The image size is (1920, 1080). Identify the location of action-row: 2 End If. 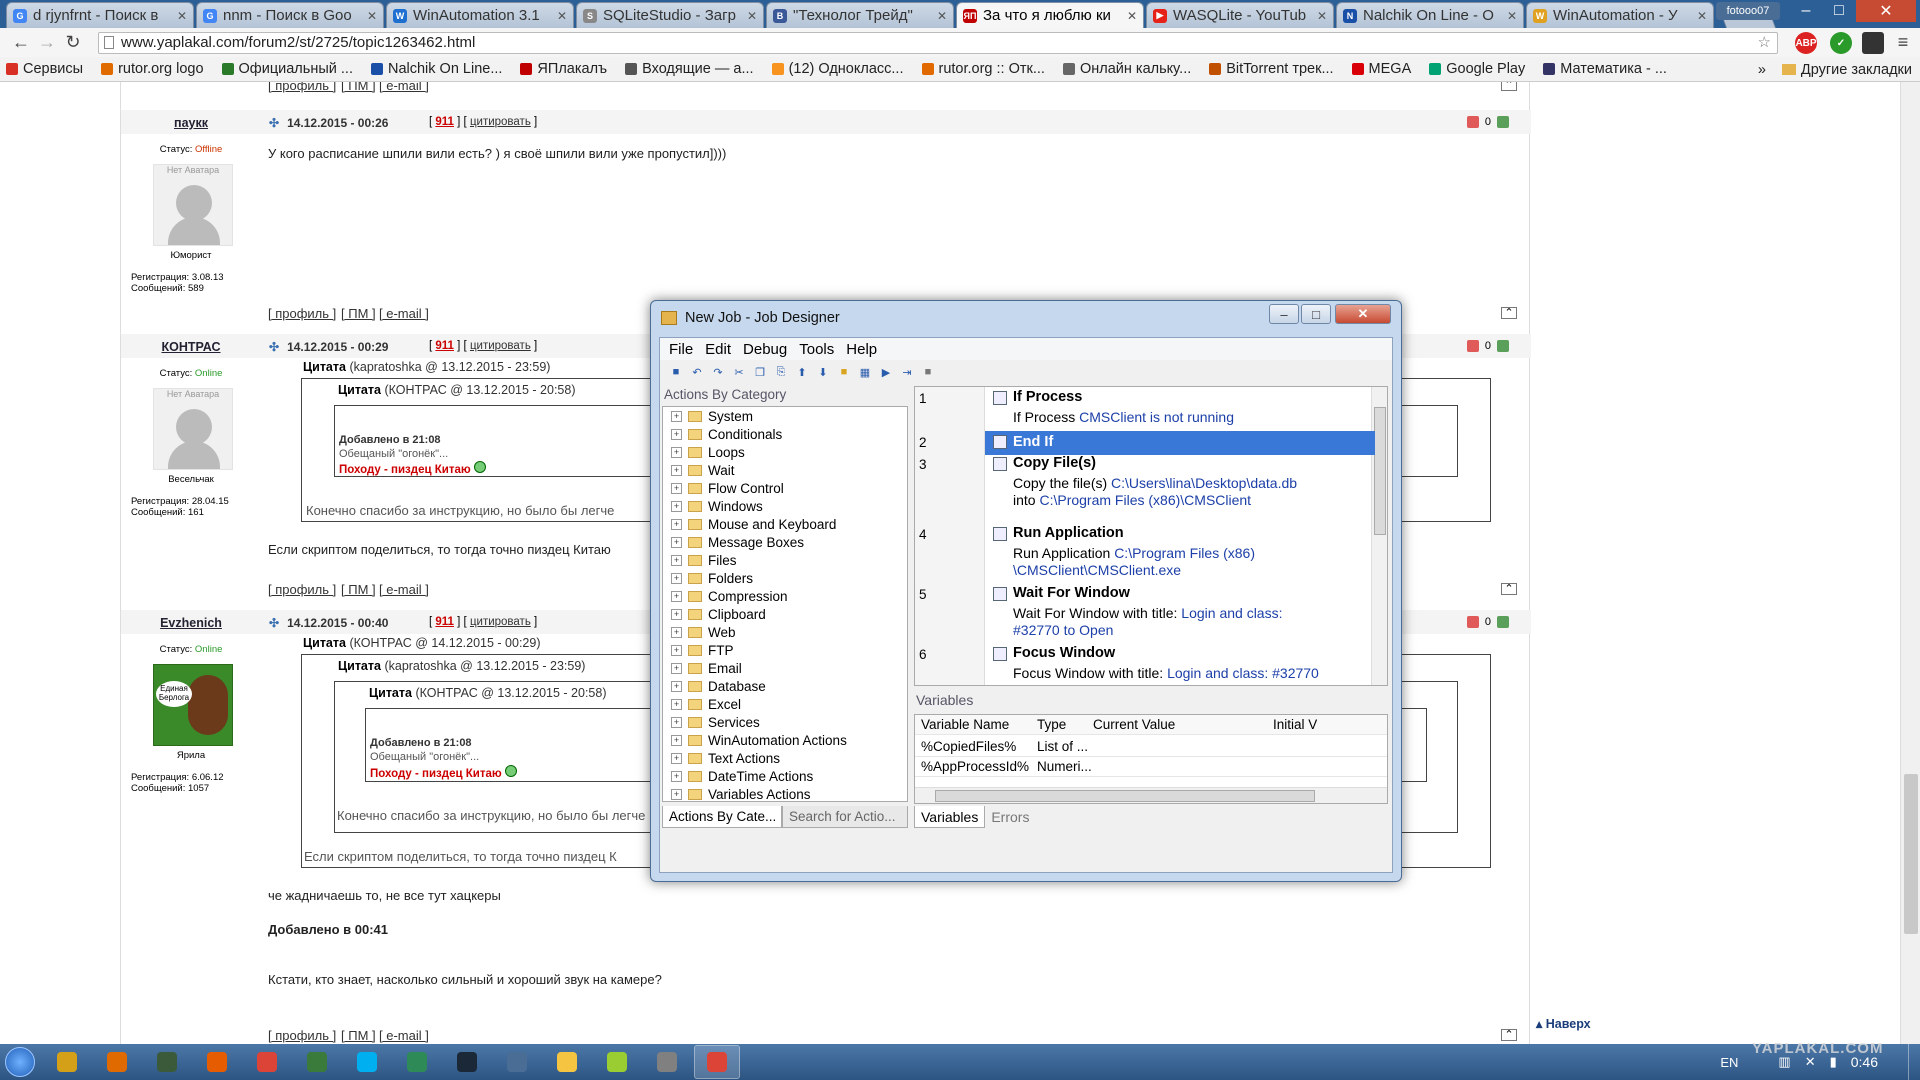
(1145, 443).